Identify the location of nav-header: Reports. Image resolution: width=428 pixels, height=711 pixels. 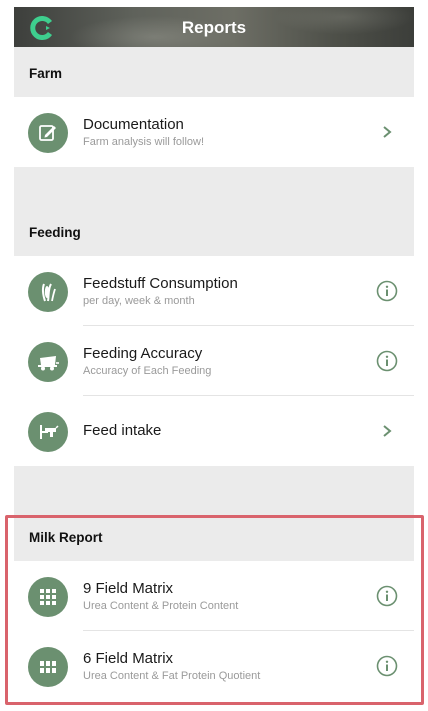
(214, 27).